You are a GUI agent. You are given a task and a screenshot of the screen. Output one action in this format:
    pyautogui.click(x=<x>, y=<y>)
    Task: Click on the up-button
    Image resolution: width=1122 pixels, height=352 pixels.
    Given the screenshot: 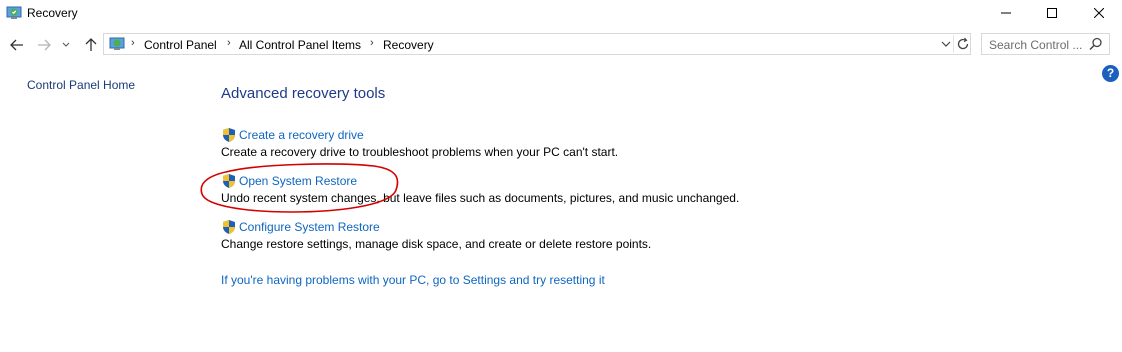 What is the action you would take?
    pyautogui.click(x=91, y=45)
    